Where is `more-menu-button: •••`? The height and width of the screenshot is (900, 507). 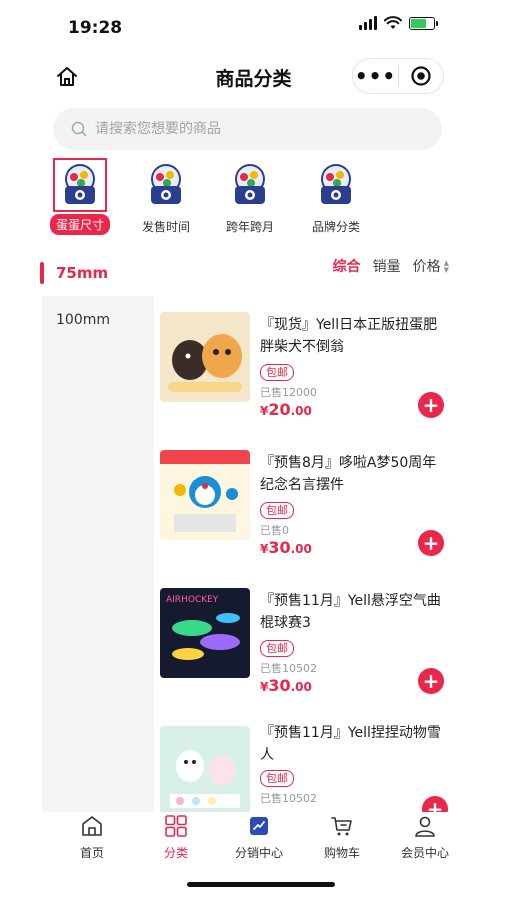 more-menu-button: ••• is located at coordinates (375, 76).